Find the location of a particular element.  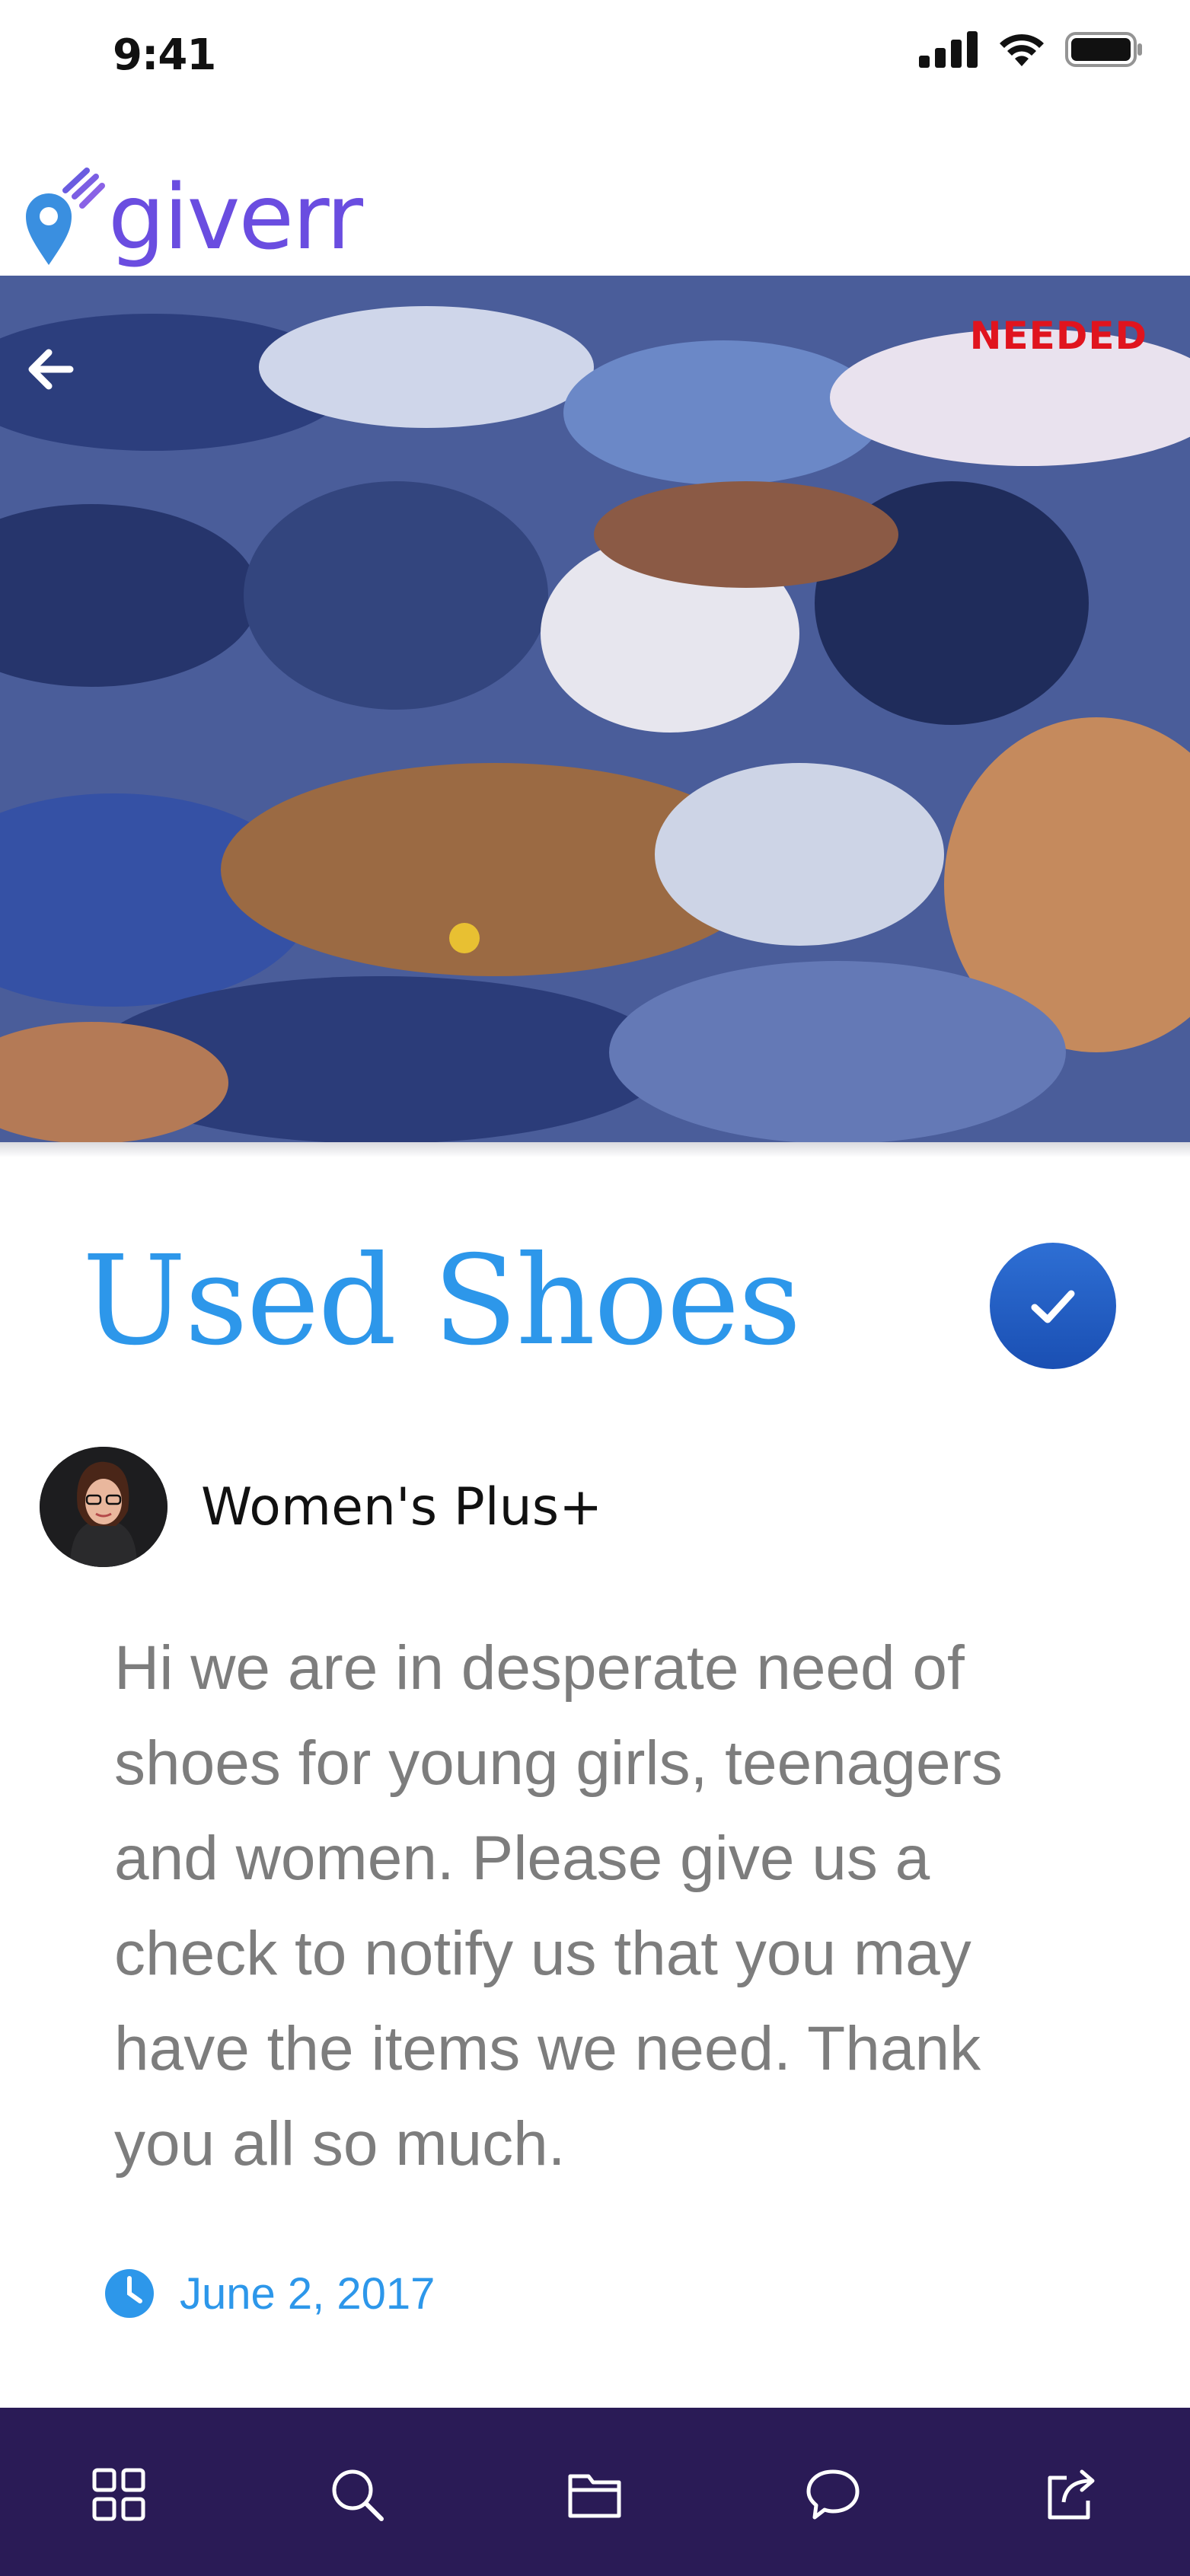

grid-icon is located at coordinates (118, 2494).